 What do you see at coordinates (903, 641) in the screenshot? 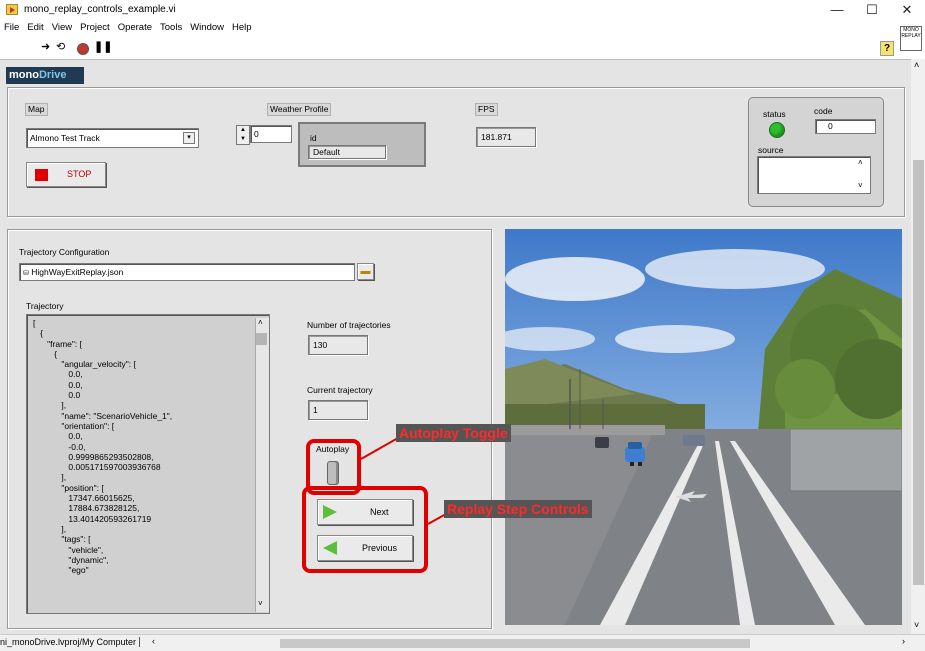
I see `scroll-right-icon: ›` at bounding box center [903, 641].